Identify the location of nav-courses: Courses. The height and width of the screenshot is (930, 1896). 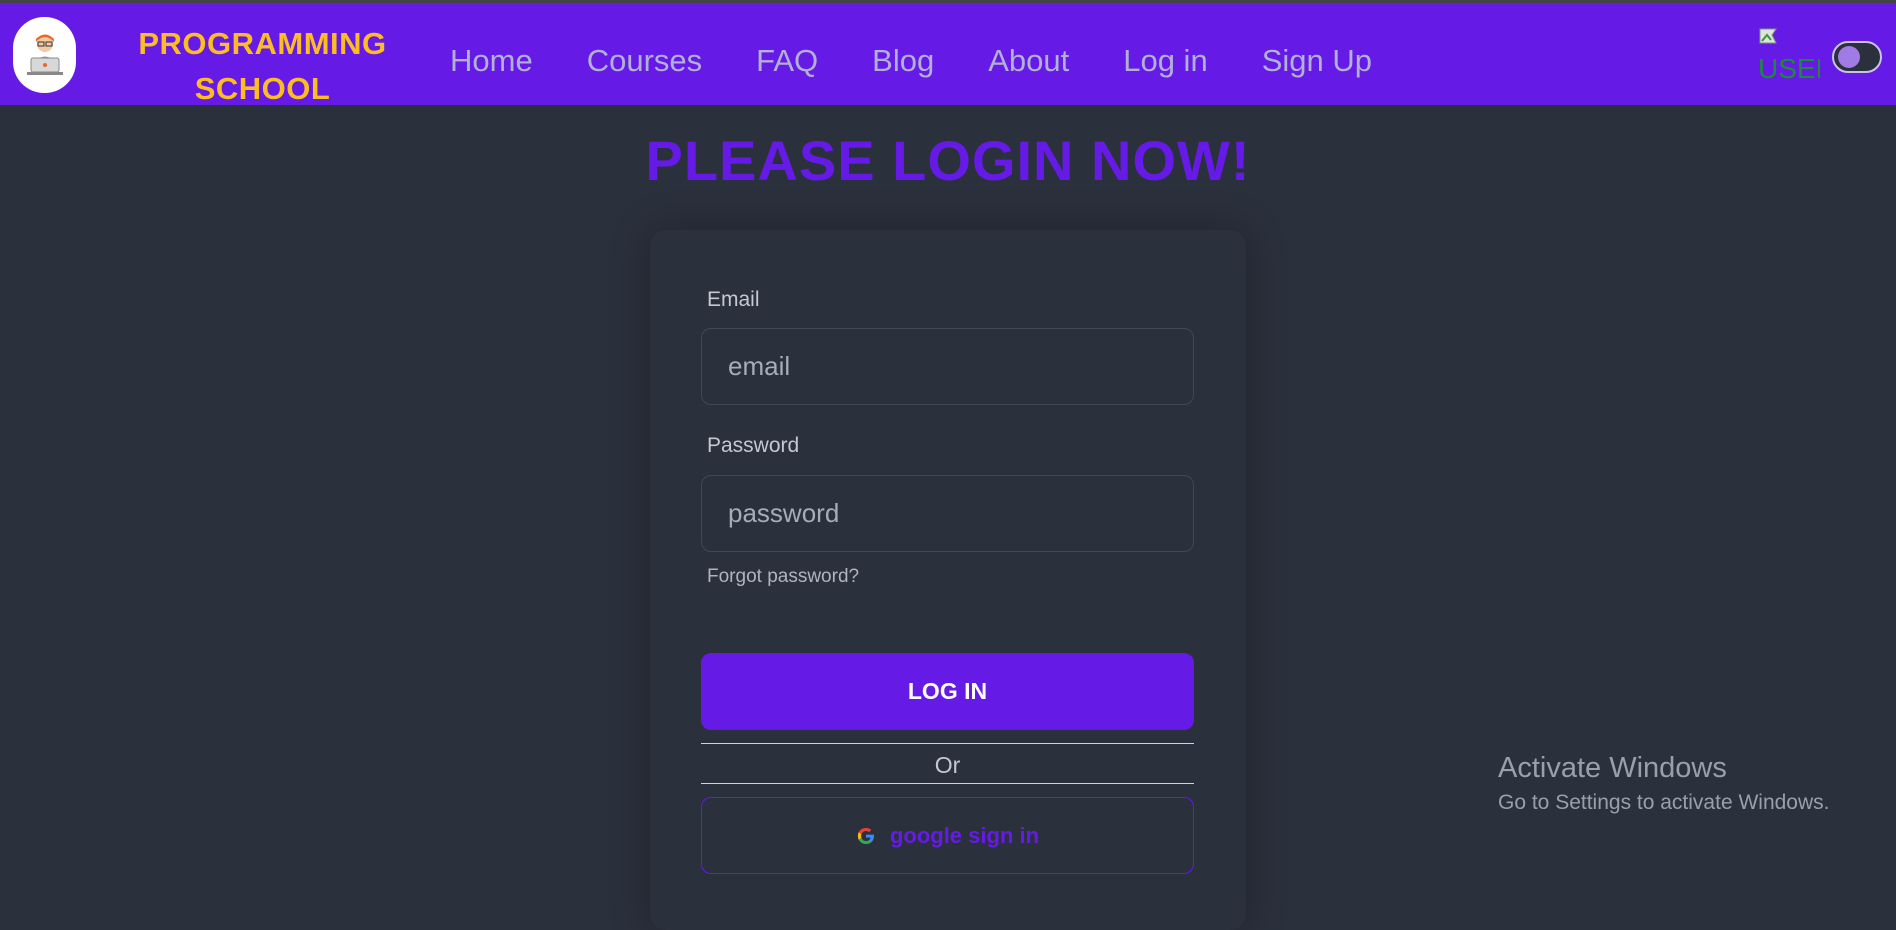
(644, 61).